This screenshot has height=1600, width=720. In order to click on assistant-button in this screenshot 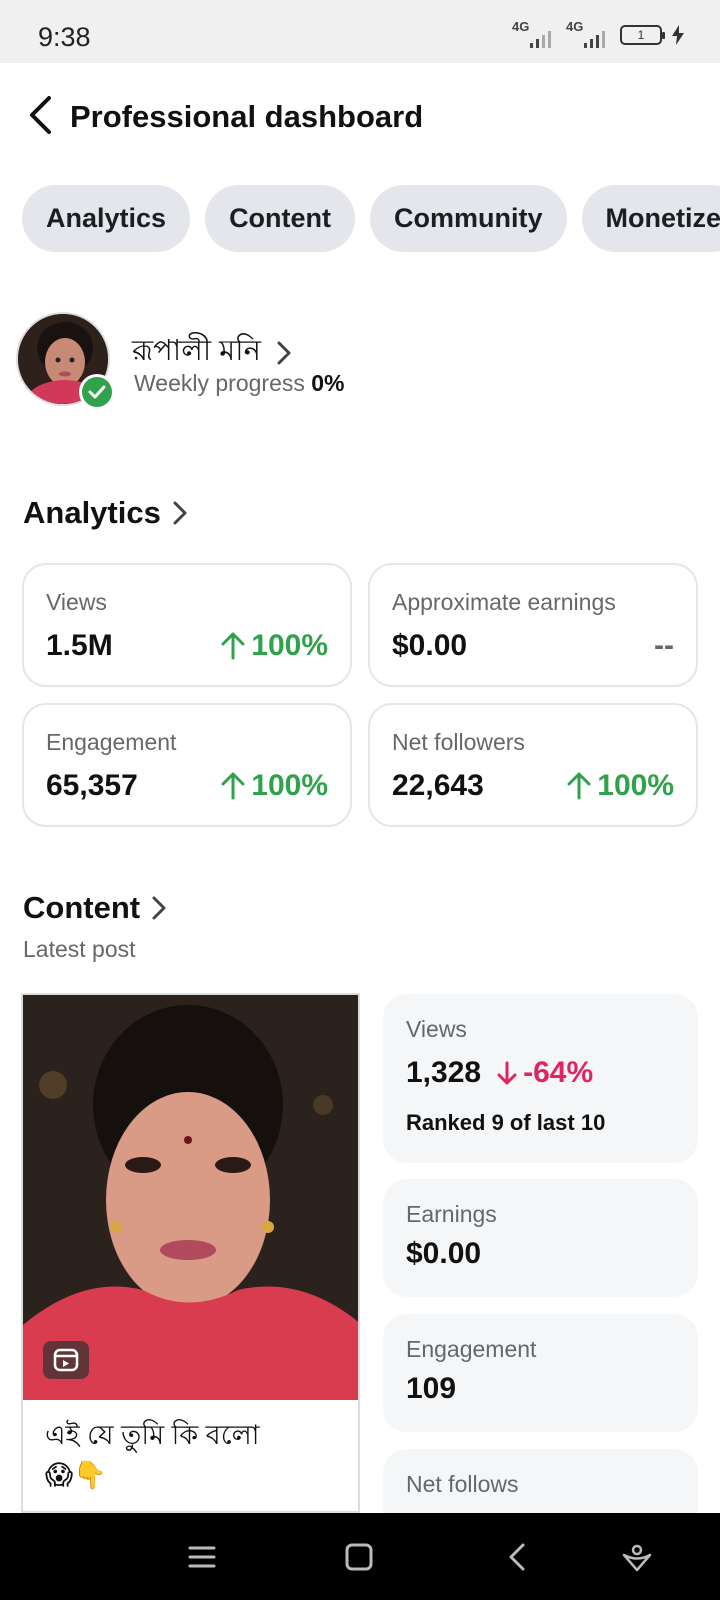, I will do `click(637, 1557)`.